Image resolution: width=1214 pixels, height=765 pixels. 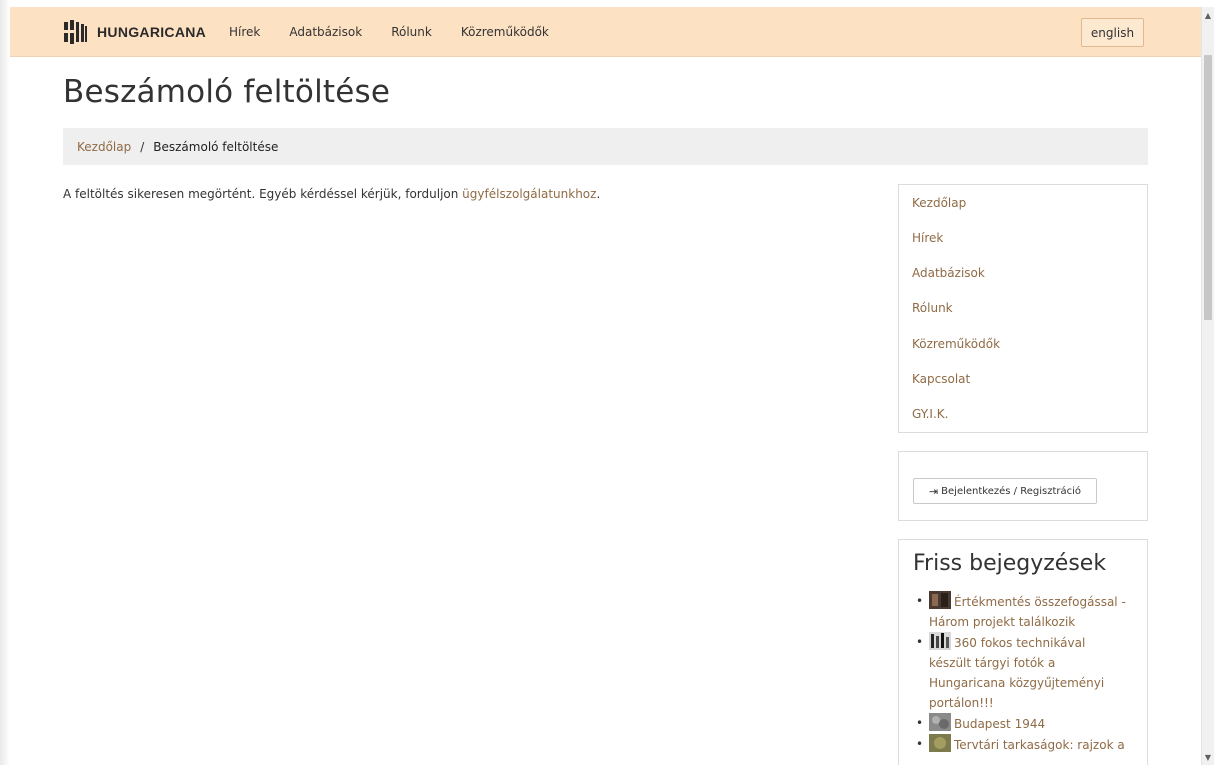 I want to click on sidebar-item-news: Hírek, so click(x=927, y=238).